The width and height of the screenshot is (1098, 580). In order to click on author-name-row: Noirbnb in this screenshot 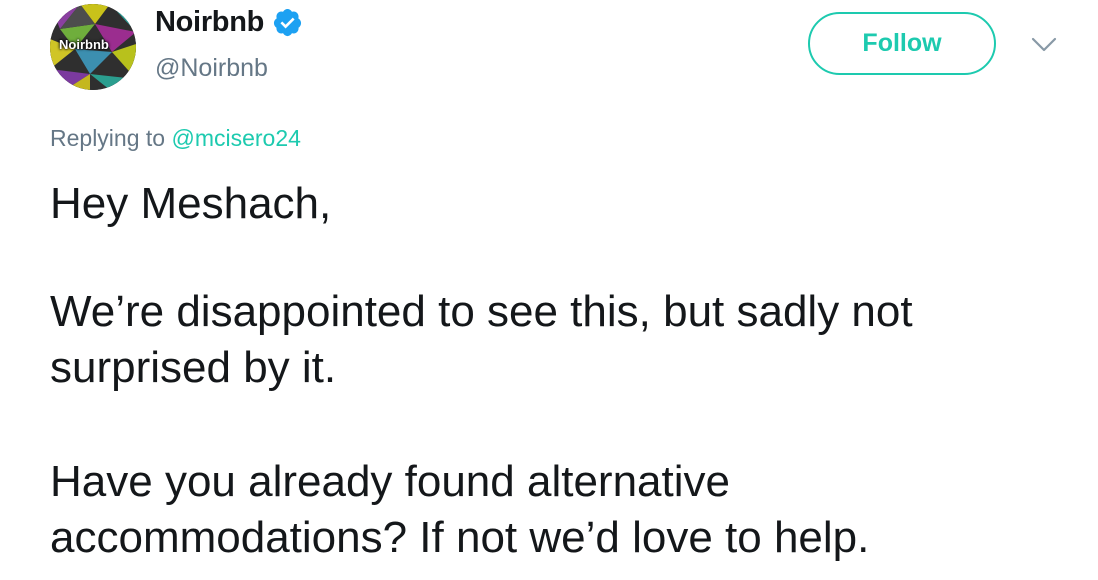, I will do `click(229, 22)`.